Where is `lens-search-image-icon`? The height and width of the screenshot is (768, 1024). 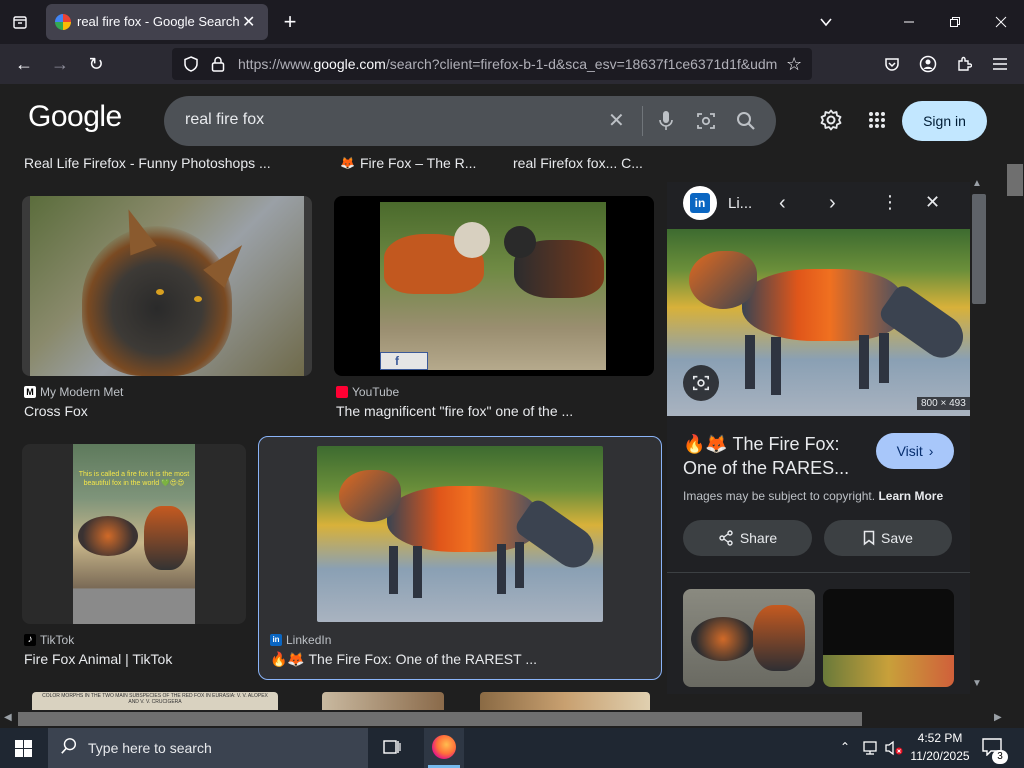 lens-search-image-icon is located at coordinates (701, 383).